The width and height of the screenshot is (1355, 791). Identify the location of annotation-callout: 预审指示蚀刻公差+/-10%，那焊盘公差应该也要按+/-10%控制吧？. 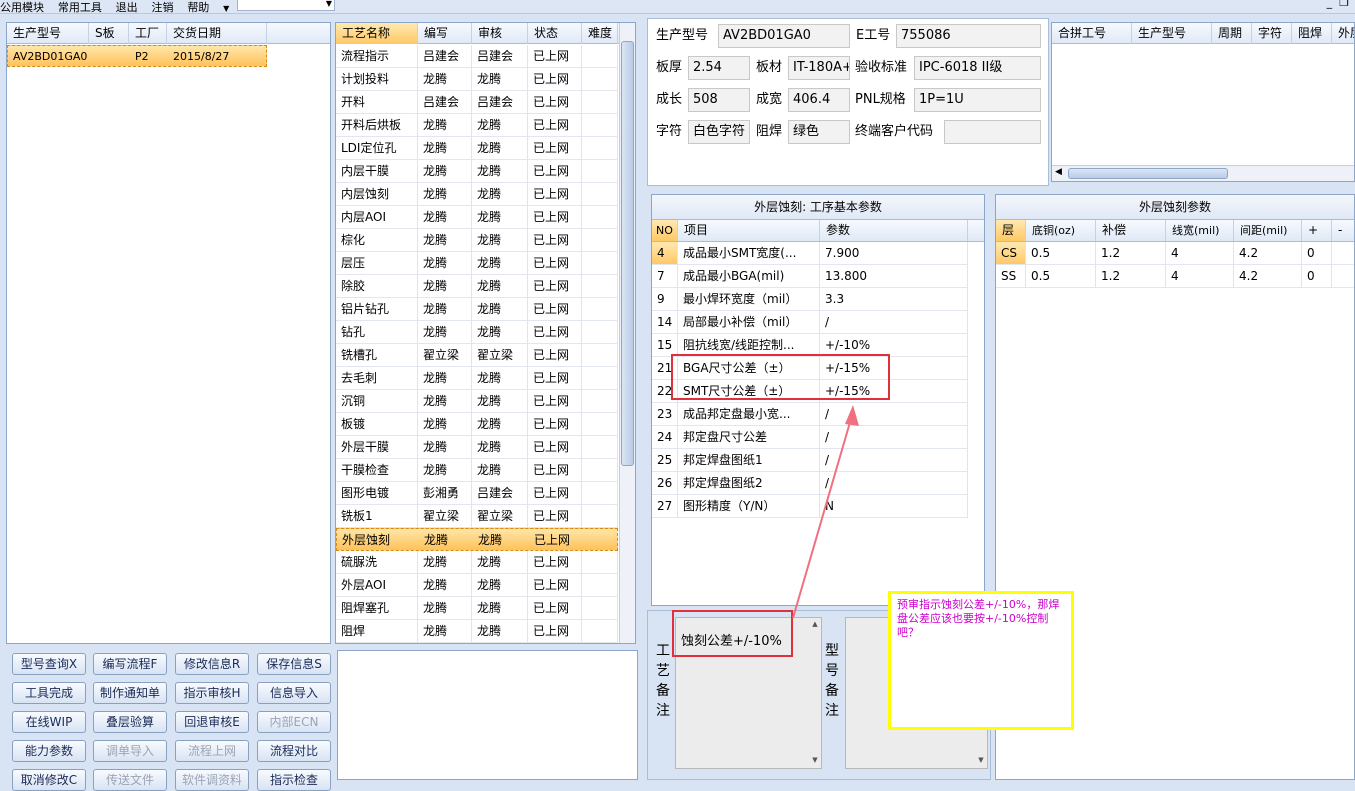
(981, 660).